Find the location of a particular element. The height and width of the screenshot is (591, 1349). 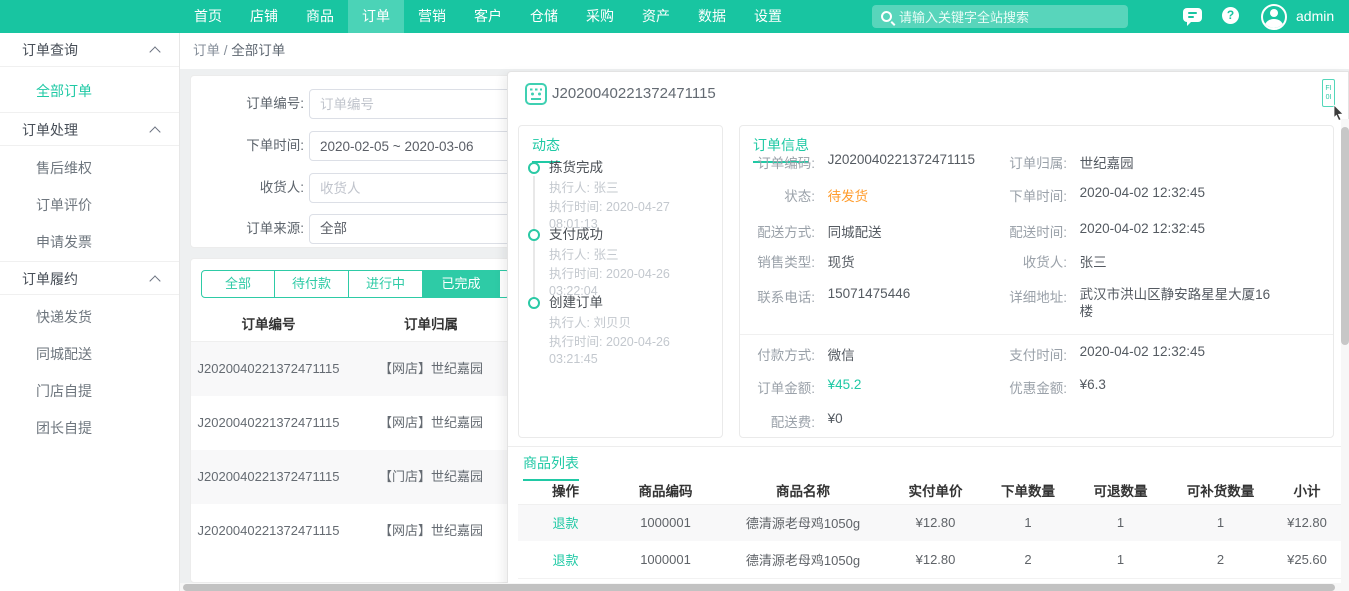

col-product-code: 商品编码 is located at coordinates (665, 490).